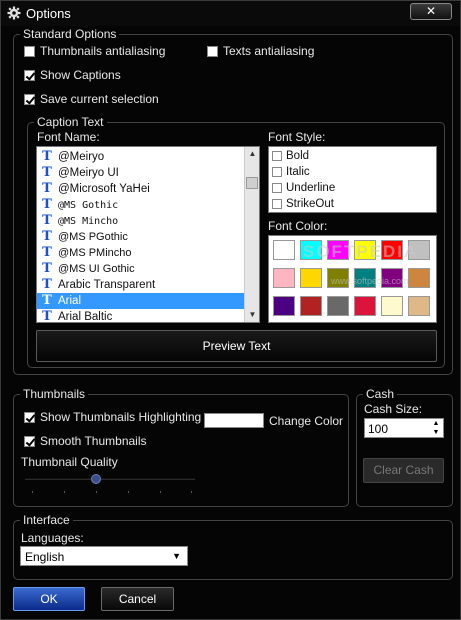 The width and height of the screenshot is (461, 620). I want to click on cash-size-value: 100, so click(378, 429).